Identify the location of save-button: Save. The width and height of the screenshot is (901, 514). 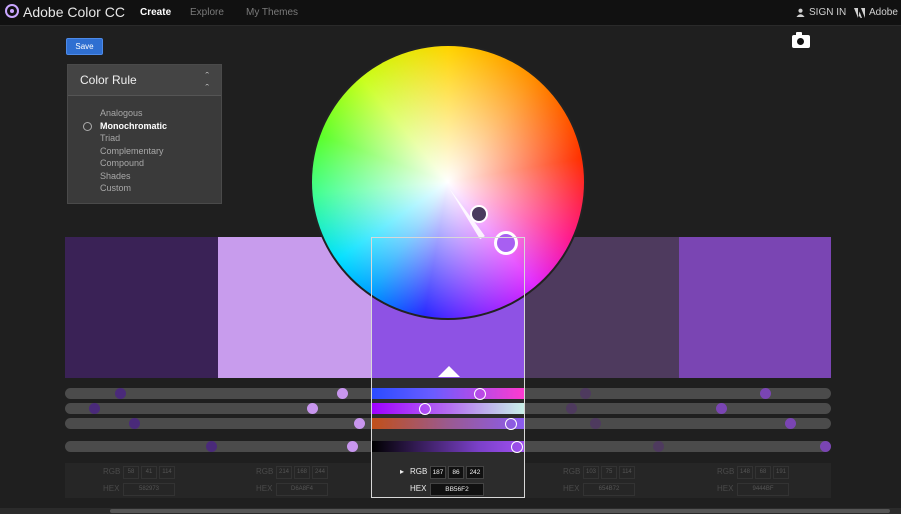
(84, 46).